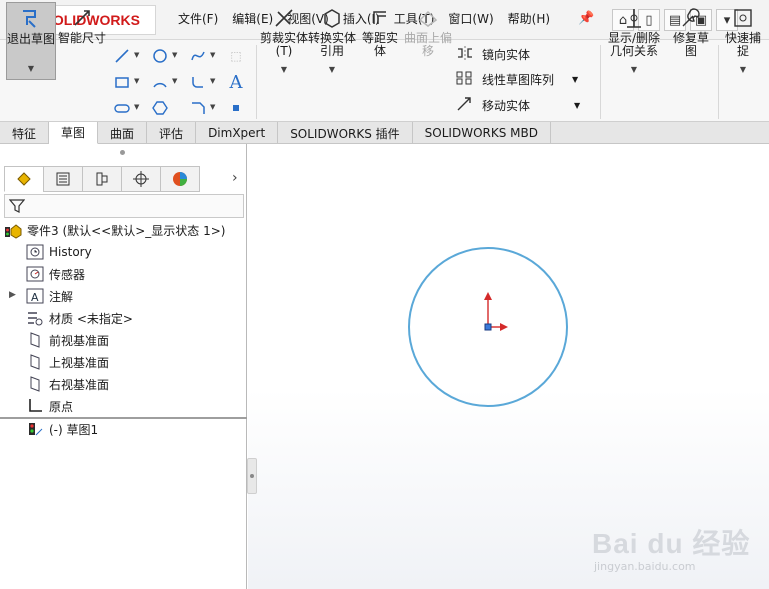 The height and width of the screenshot is (589, 769). What do you see at coordinates (136, 81) in the screenshot?
I see `rectangle-dropdown-icon: ▼` at bounding box center [136, 81].